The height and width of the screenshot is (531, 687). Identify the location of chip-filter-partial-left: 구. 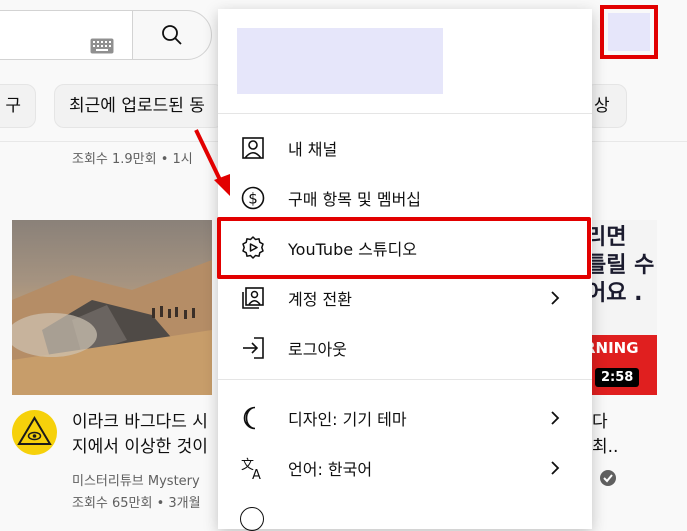
(18, 106).